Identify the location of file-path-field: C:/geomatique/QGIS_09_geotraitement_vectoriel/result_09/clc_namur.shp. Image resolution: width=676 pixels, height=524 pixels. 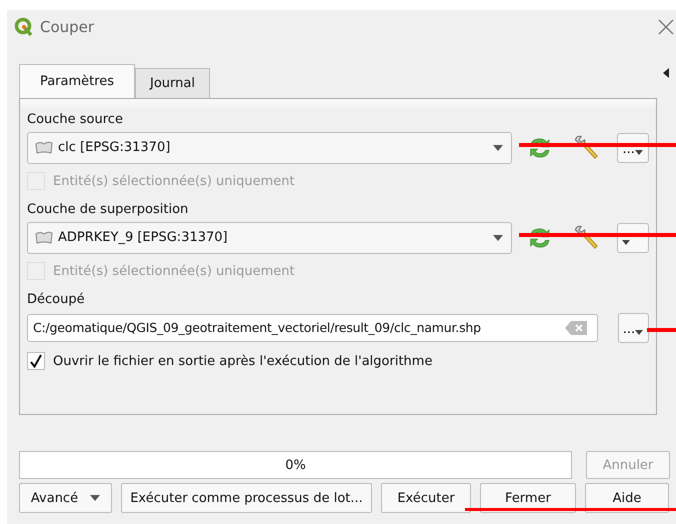
(312, 328).